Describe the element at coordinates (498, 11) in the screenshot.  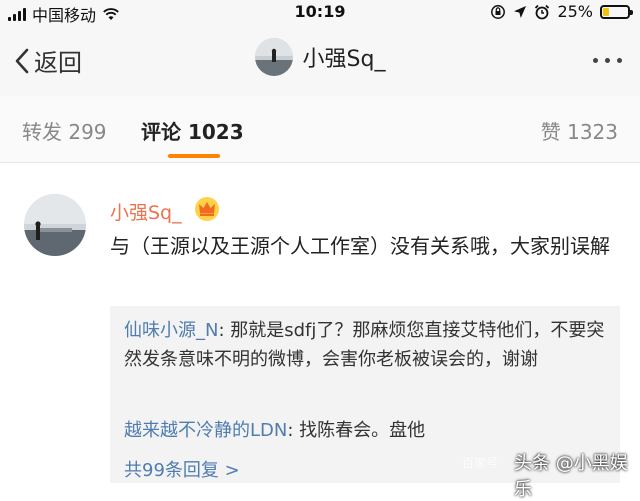
I see `rotation-lock-icon` at that location.